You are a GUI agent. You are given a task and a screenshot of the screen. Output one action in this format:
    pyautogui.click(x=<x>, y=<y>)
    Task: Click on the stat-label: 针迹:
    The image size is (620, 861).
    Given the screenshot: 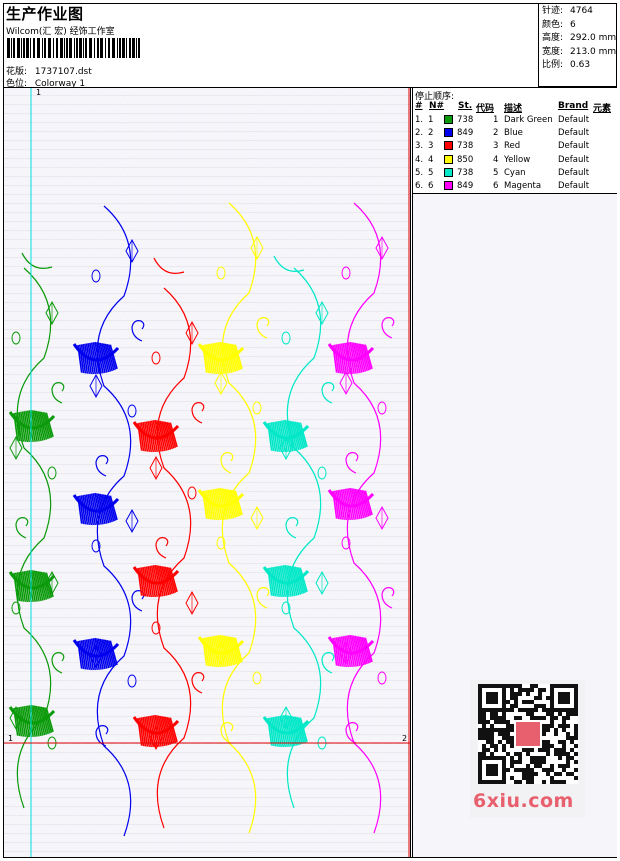 What is the action you would take?
    pyautogui.click(x=553, y=11)
    